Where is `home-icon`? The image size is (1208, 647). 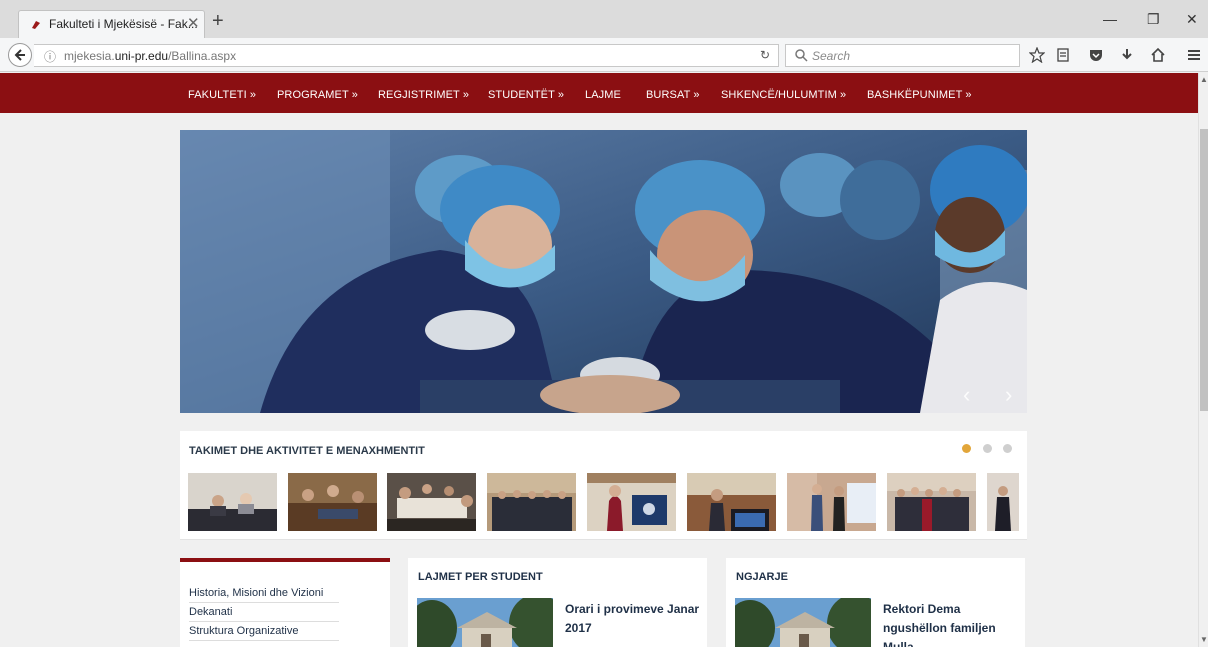 home-icon is located at coordinates (1158, 55).